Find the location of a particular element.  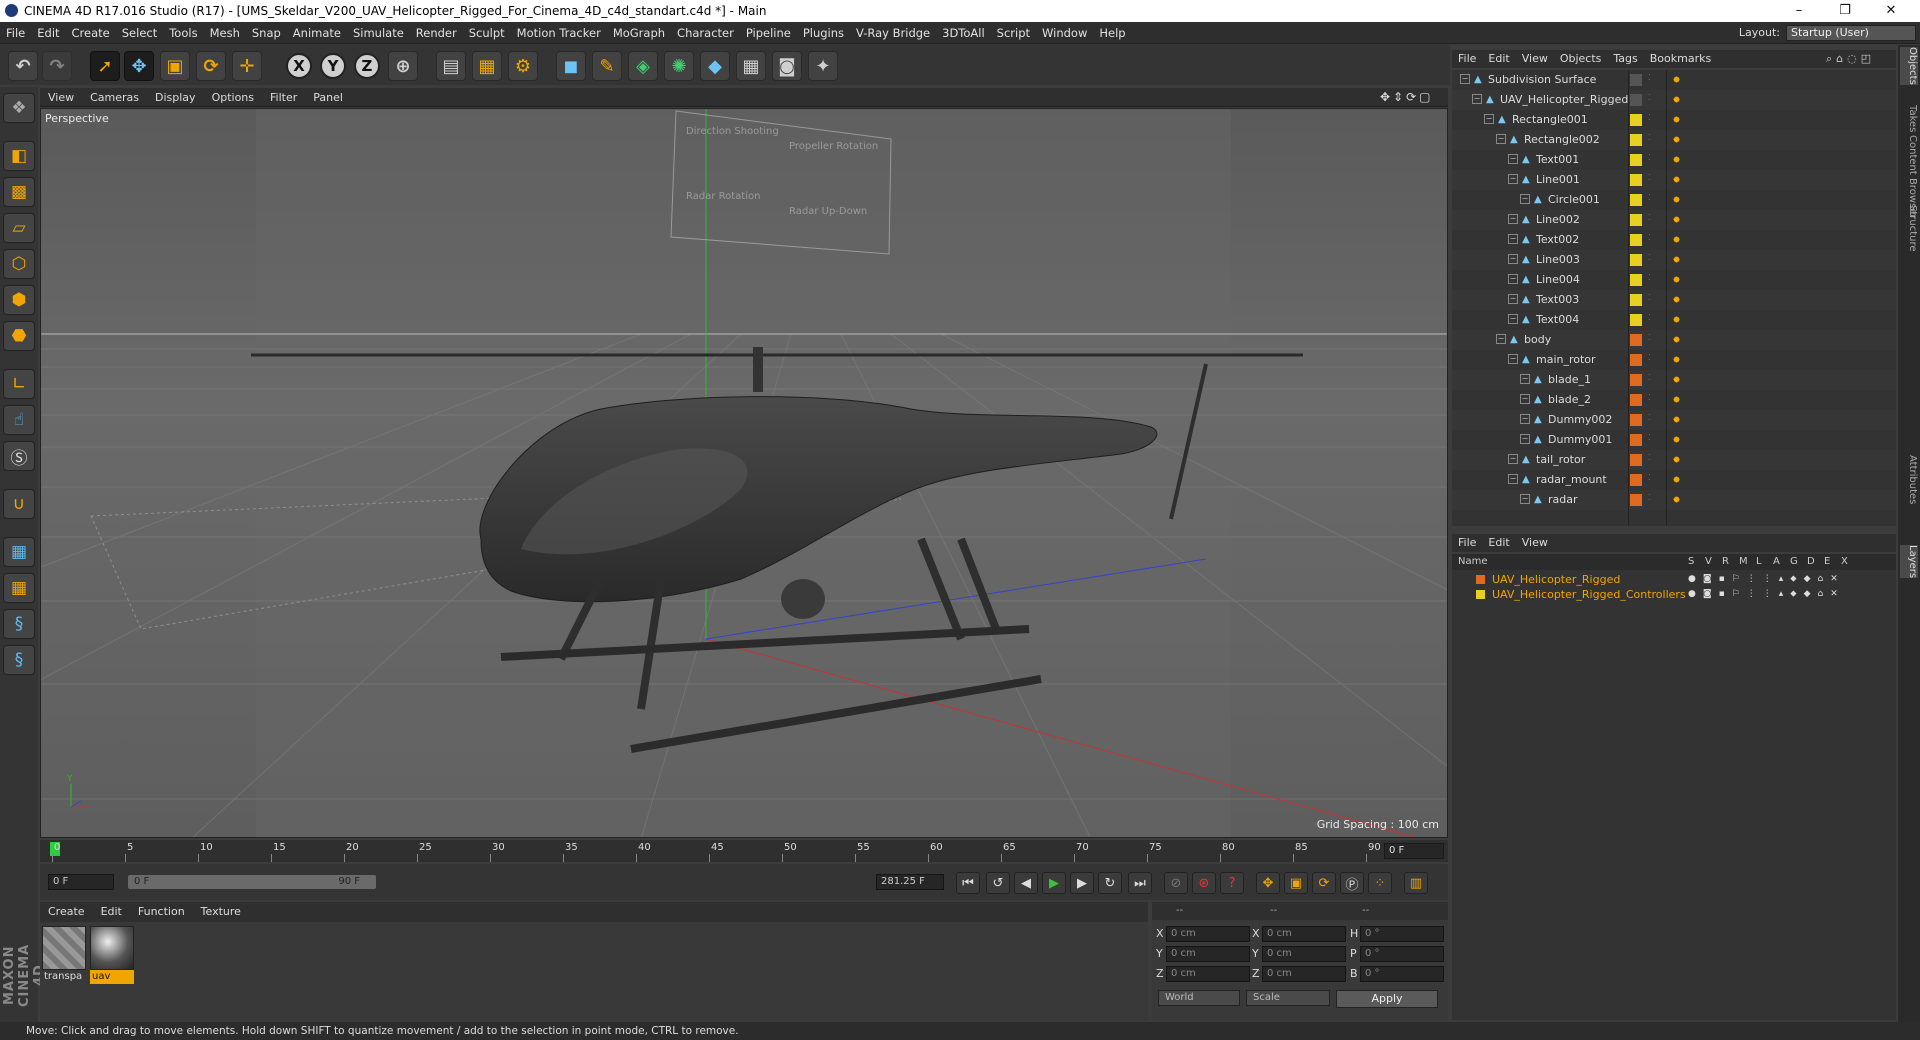

maximize-button: ❐ is located at coordinates (1845, 11).